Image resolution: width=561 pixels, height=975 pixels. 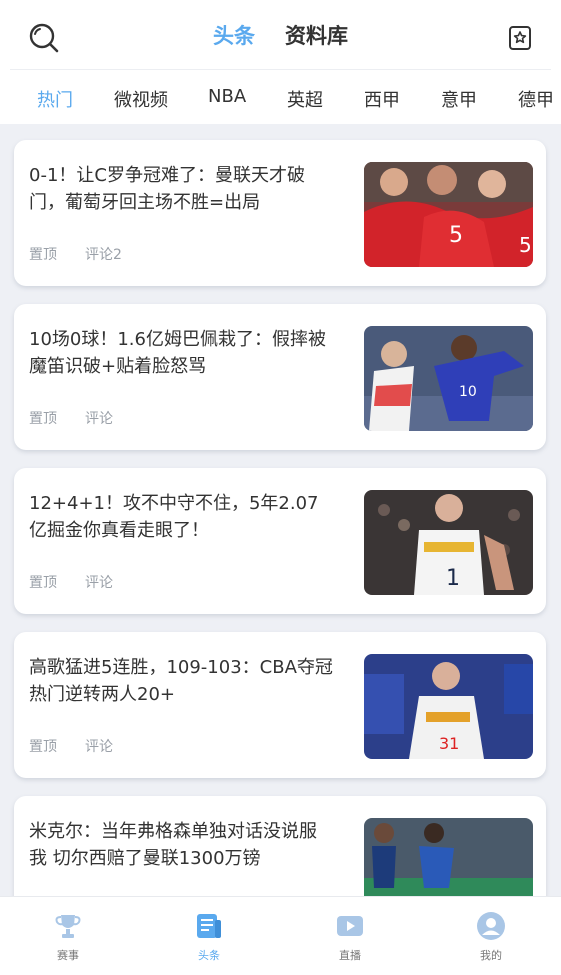 I want to click on play-icon, so click(x=350, y=926).